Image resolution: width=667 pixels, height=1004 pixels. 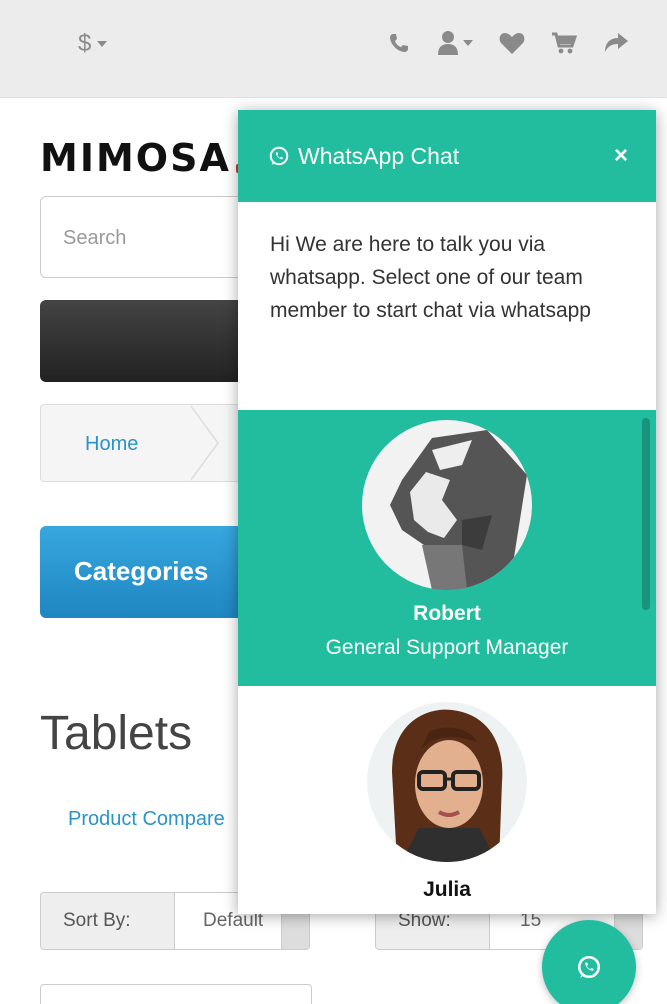 I want to click on page-title: Tablets, so click(x=116, y=733).